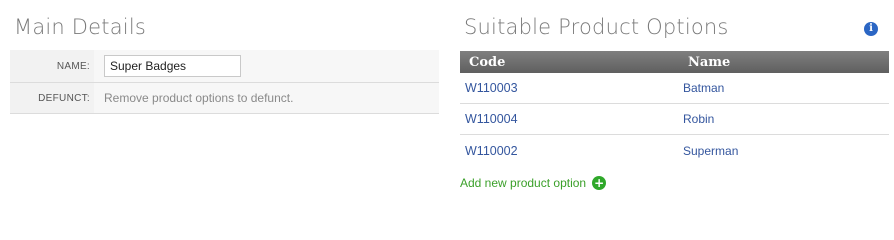  Describe the element at coordinates (52, 66) in the screenshot. I see `name-label: NAME:` at that location.